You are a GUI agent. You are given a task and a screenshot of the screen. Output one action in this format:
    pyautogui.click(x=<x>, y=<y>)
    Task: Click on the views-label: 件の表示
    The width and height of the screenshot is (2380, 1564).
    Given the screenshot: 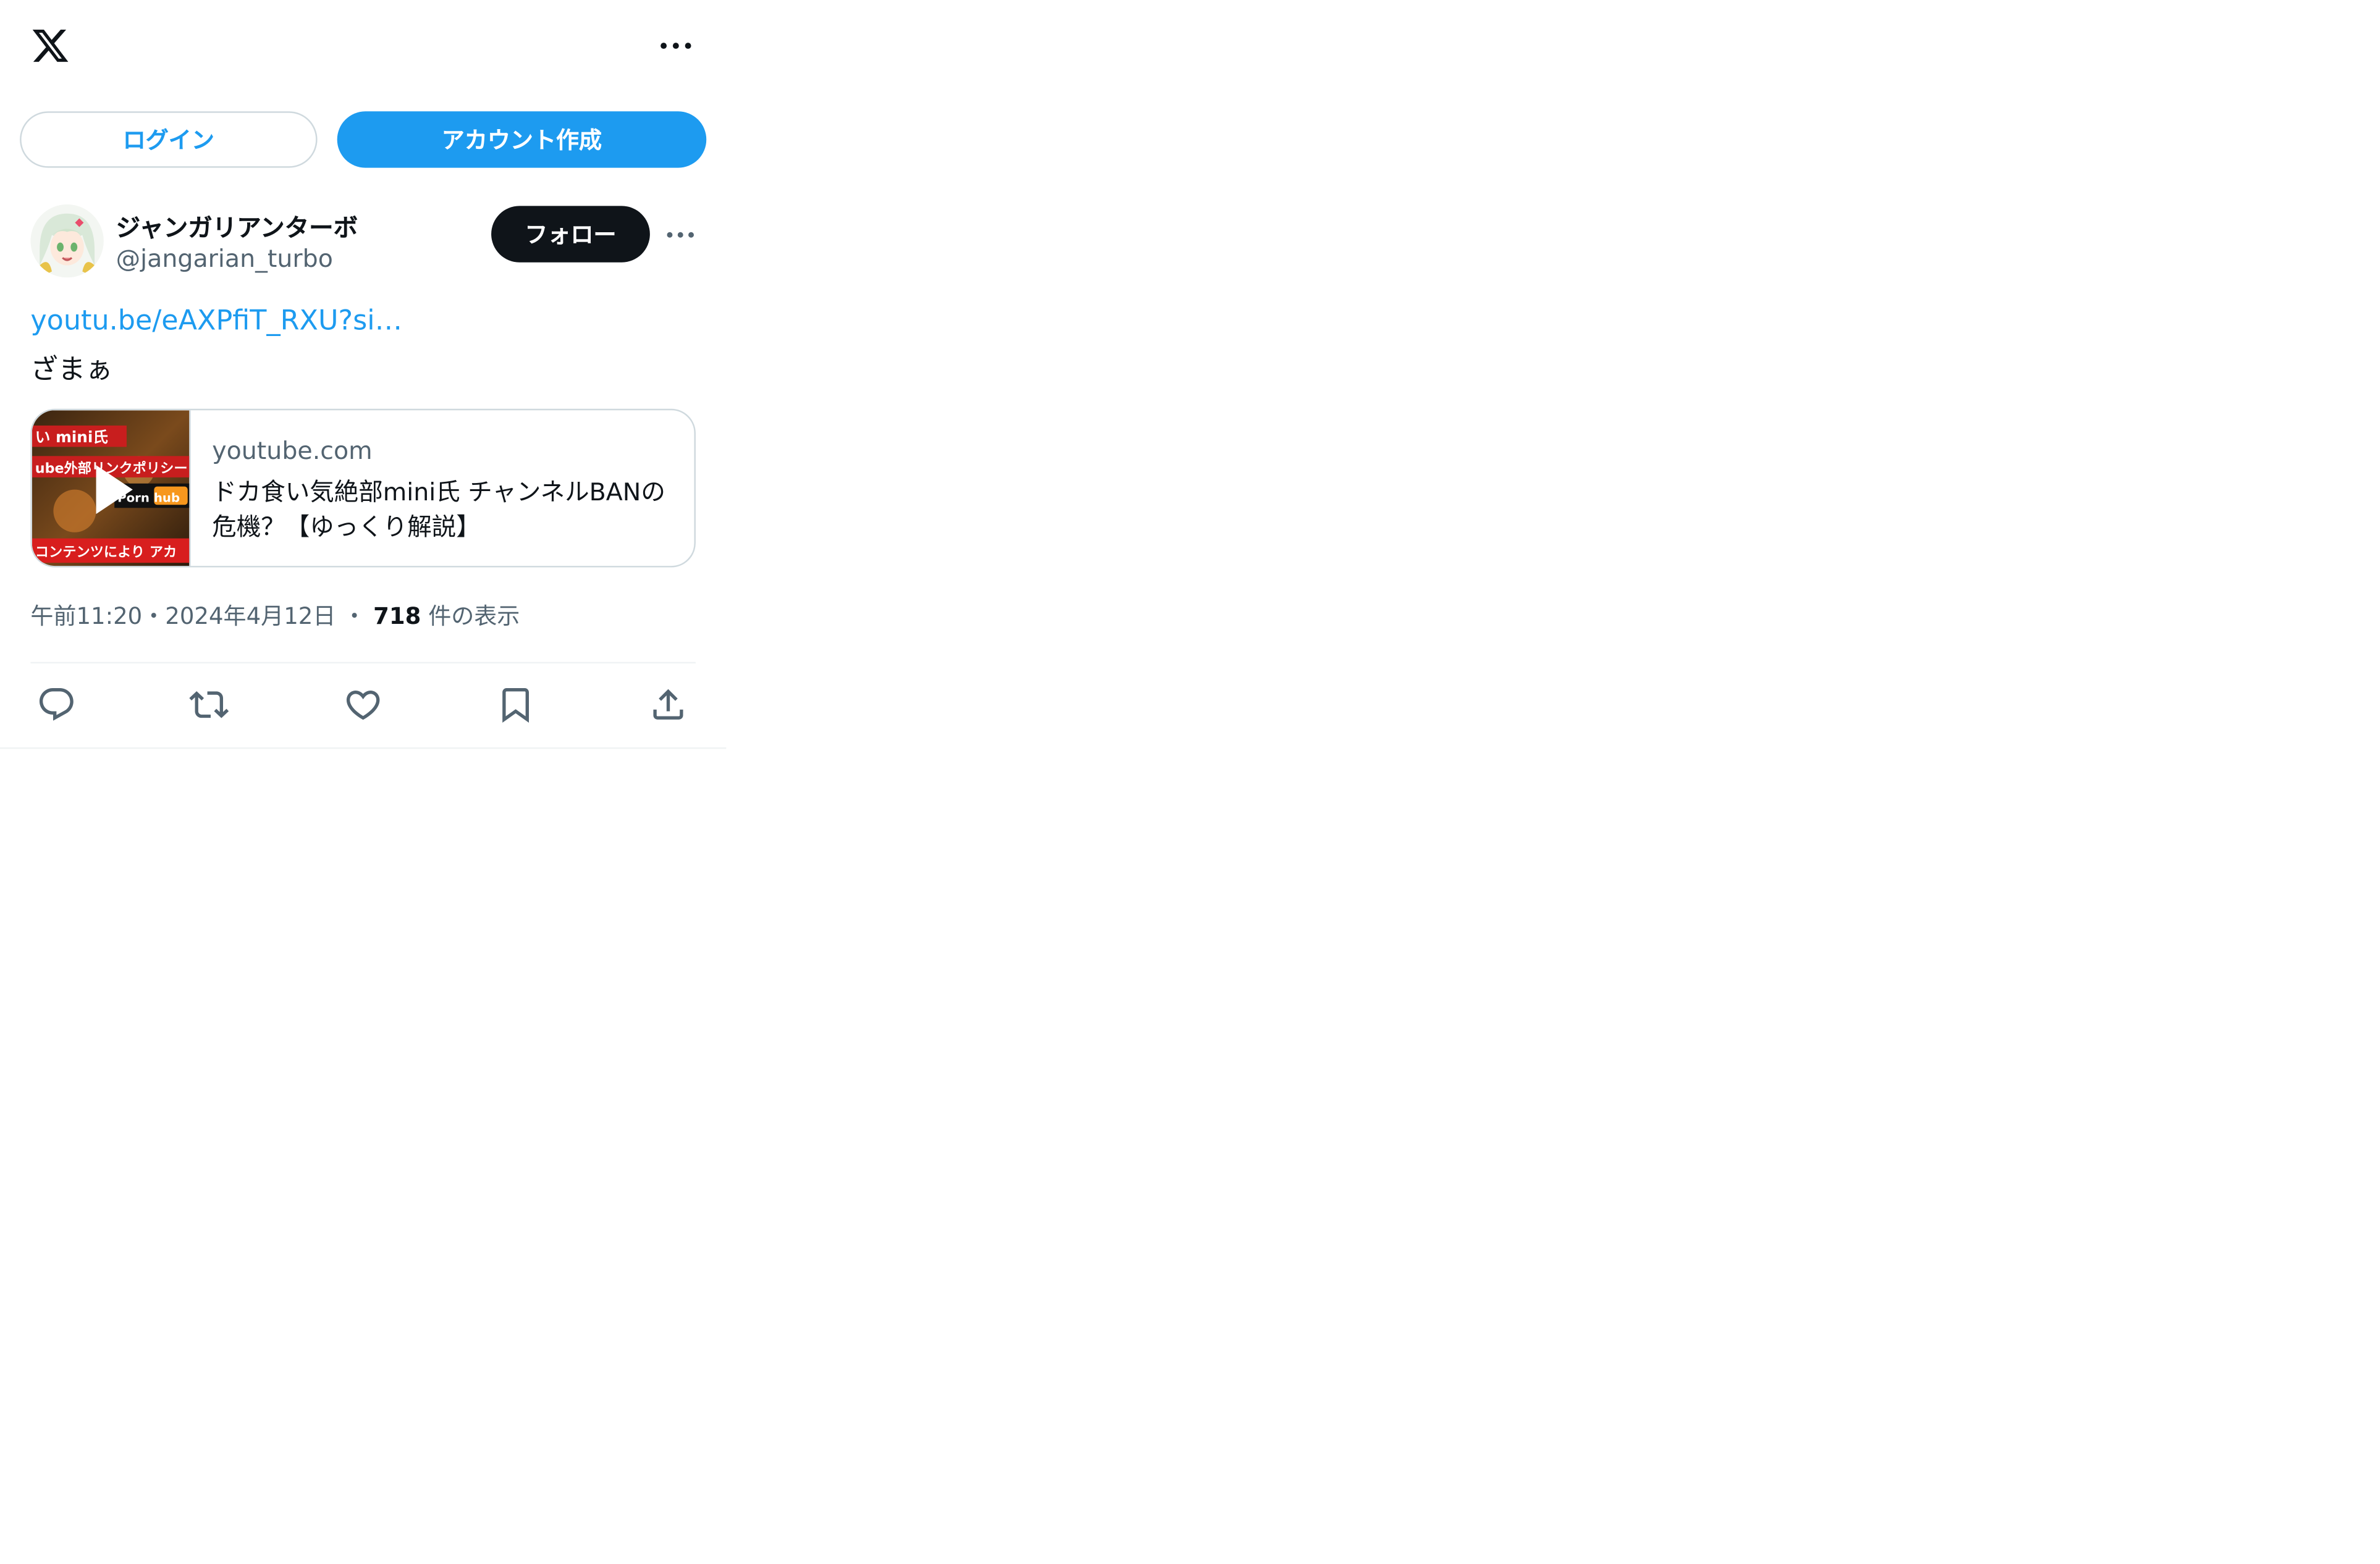 What is the action you would take?
    pyautogui.click(x=474, y=616)
    